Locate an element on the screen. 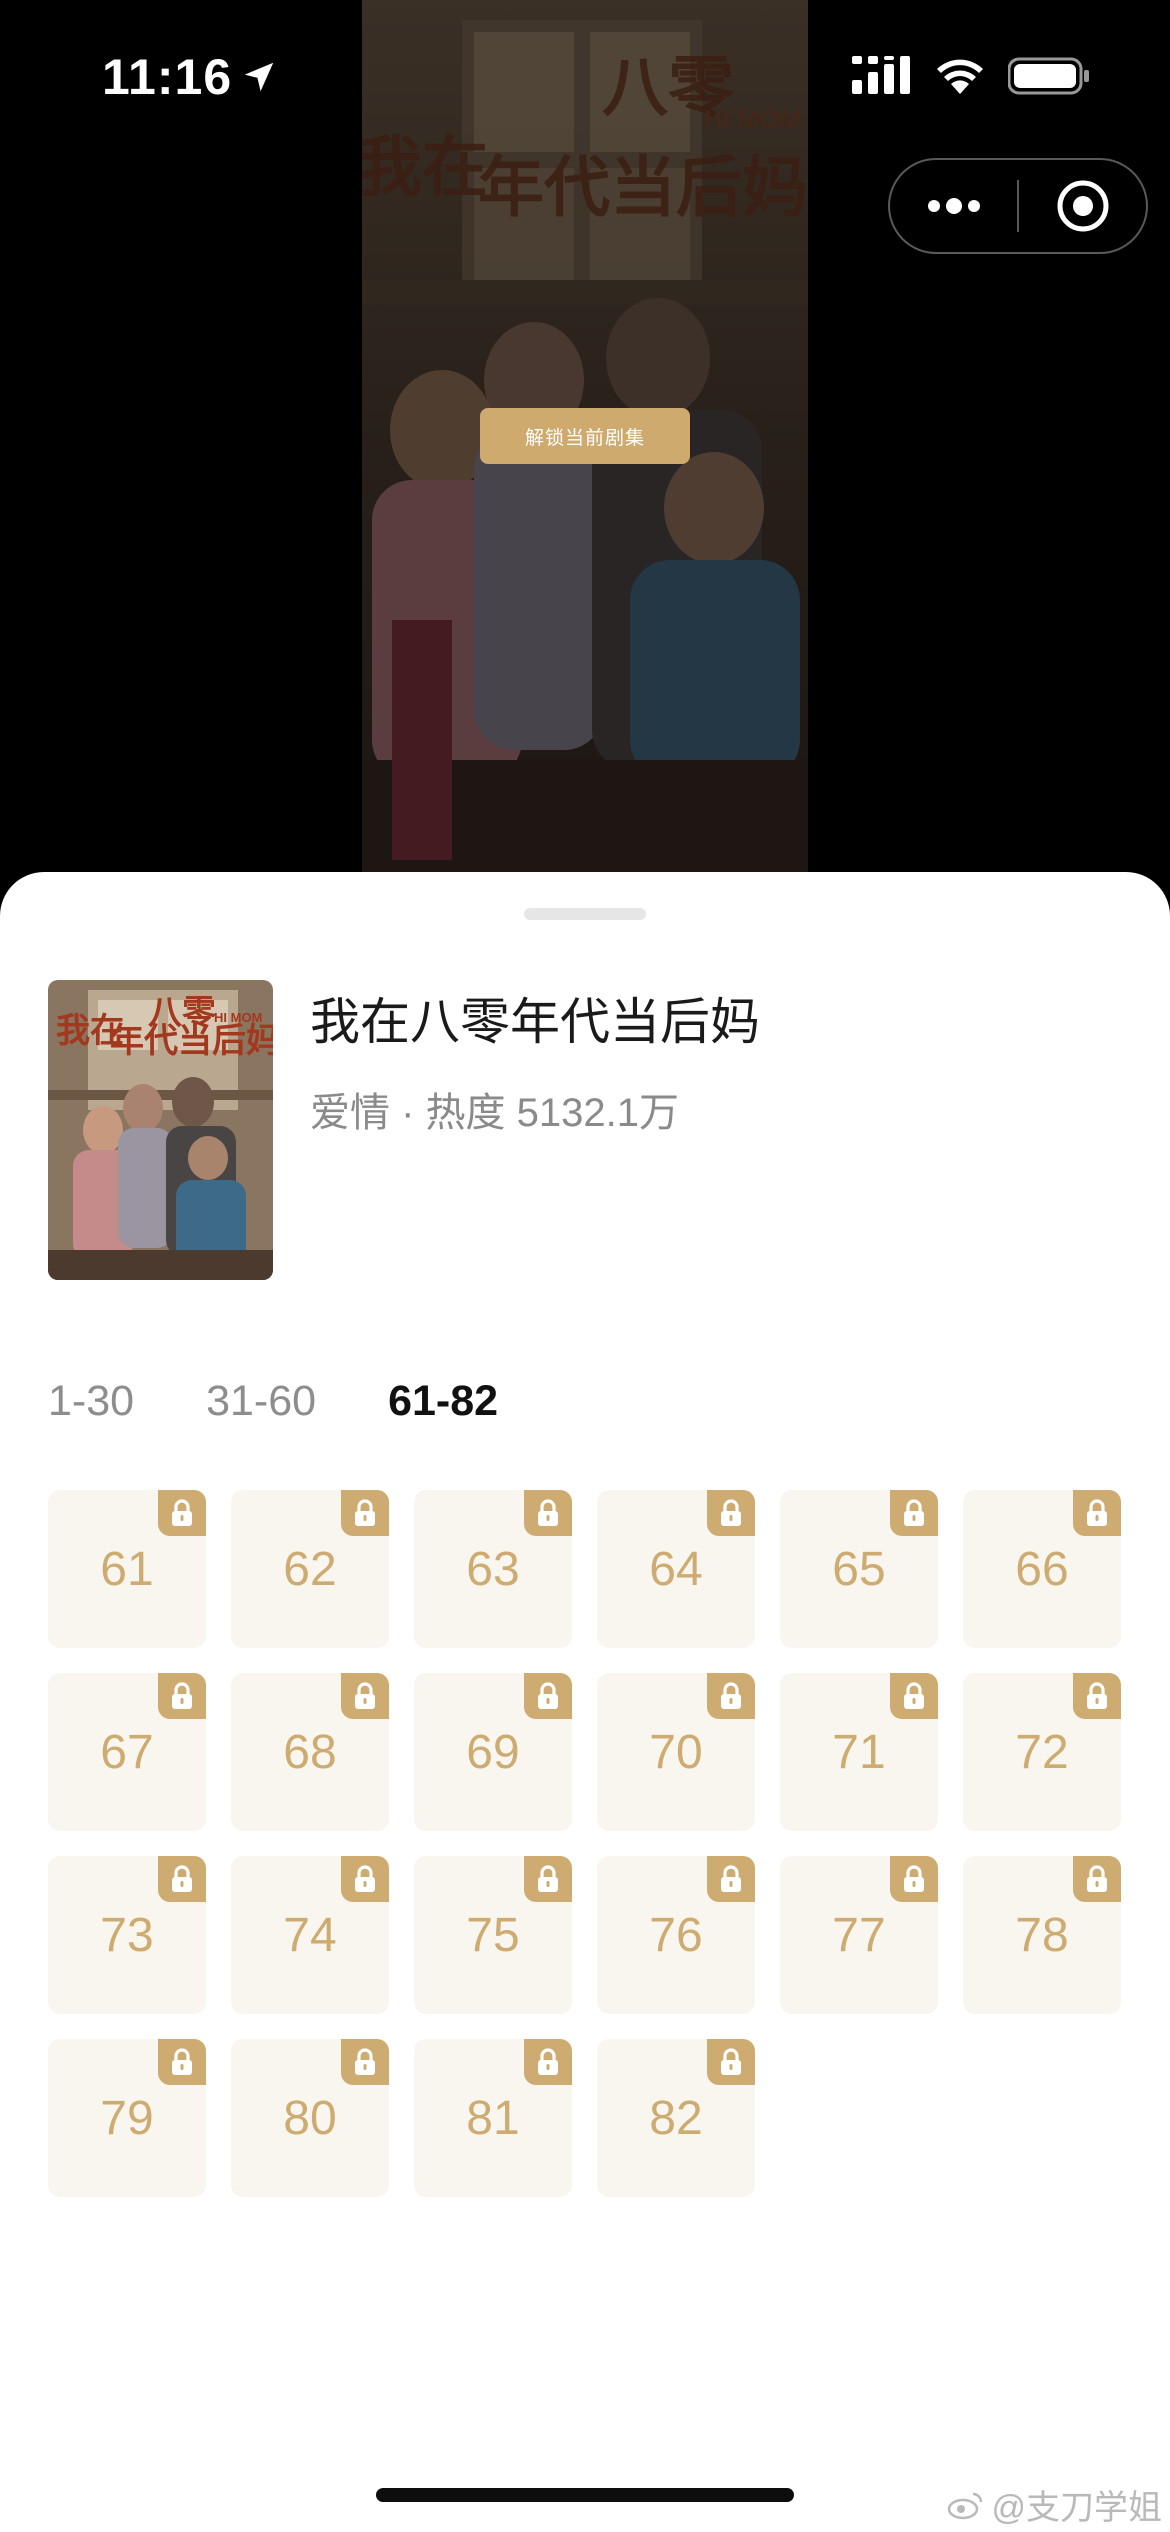 The width and height of the screenshot is (1170, 2532). episode-number: 69 is located at coordinates (493, 1752).